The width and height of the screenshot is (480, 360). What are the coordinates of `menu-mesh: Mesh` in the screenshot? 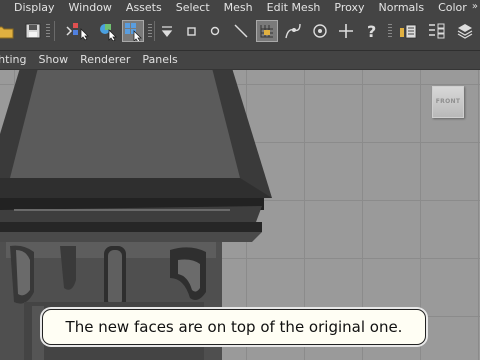 It's located at (238, 7).